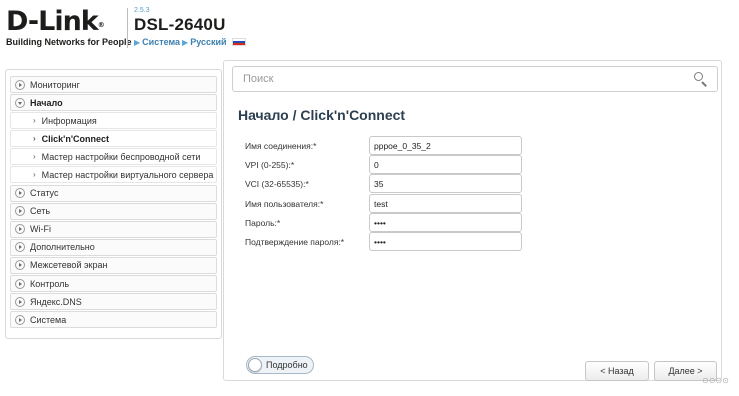  Describe the element at coordinates (322, 115) in the screenshot. I see `page-title: Начало / Click'n'Connect` at that location.